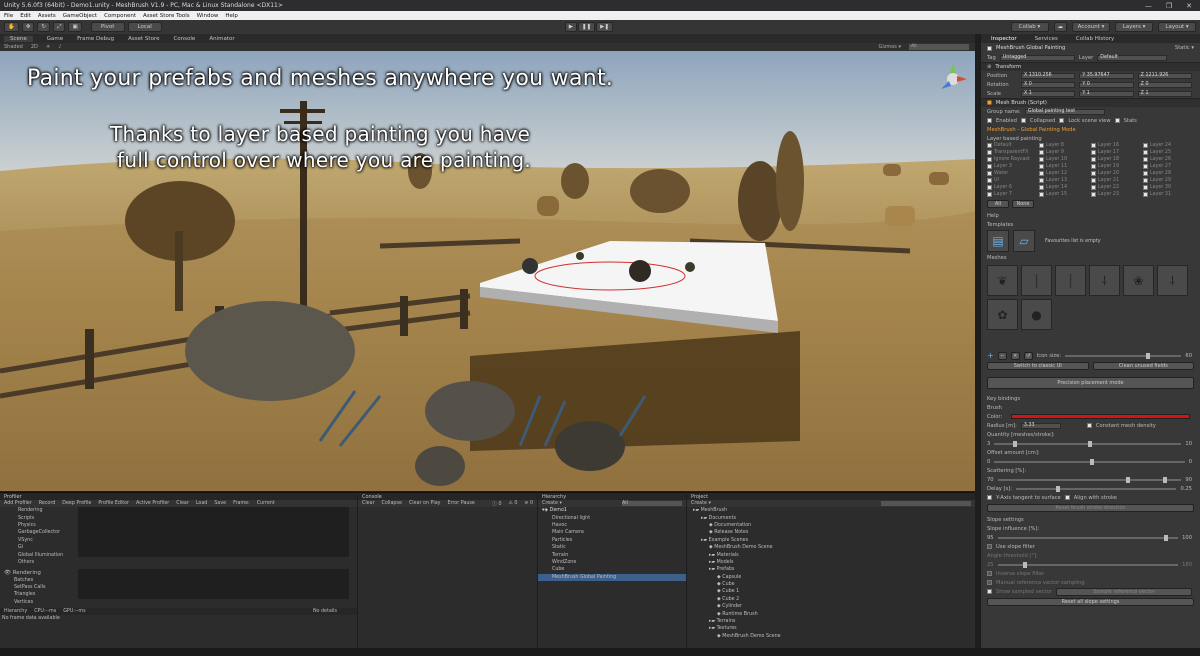 Image resolution: width=1200 pixels, height=656 pixels. Describe the element at coordinates (612, 496) in the screenshot. I see `hierarchy-tab: Hierarchy` at that location.